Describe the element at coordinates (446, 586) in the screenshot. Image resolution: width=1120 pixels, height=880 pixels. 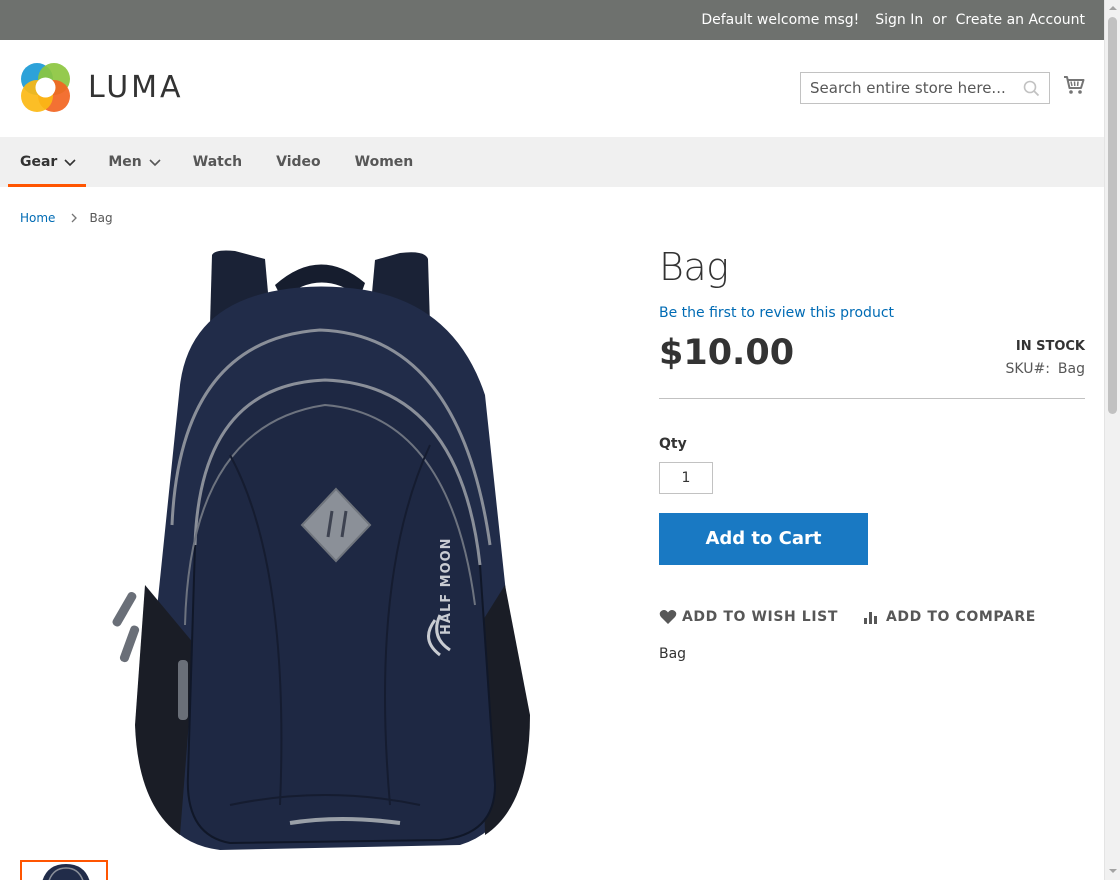
I see `bag-brand-text: HALF MOON` at that location.